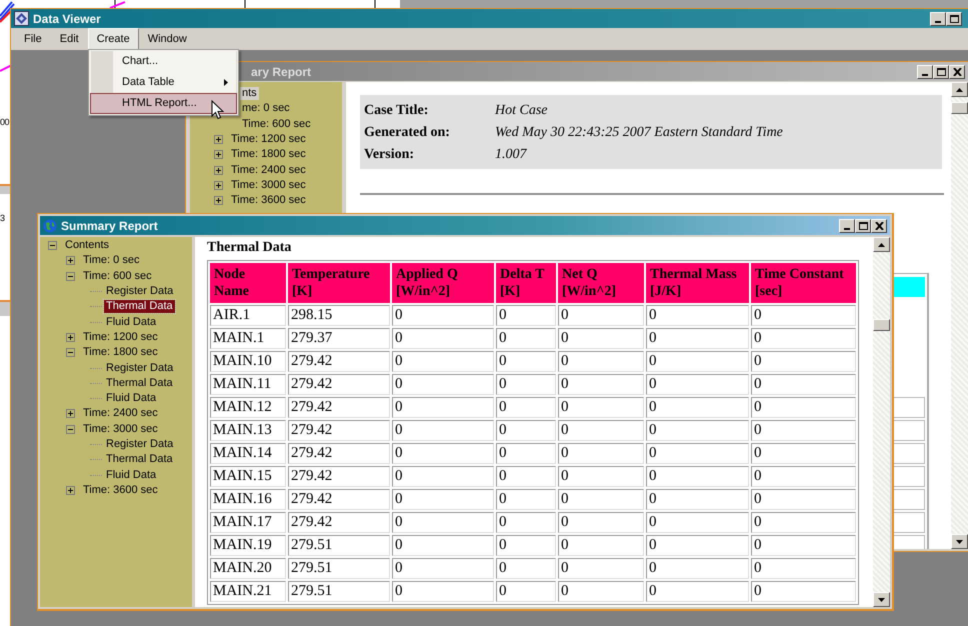 The image size is (968, 626). I want to click on menu-item: Data Table, so click(163, 82).